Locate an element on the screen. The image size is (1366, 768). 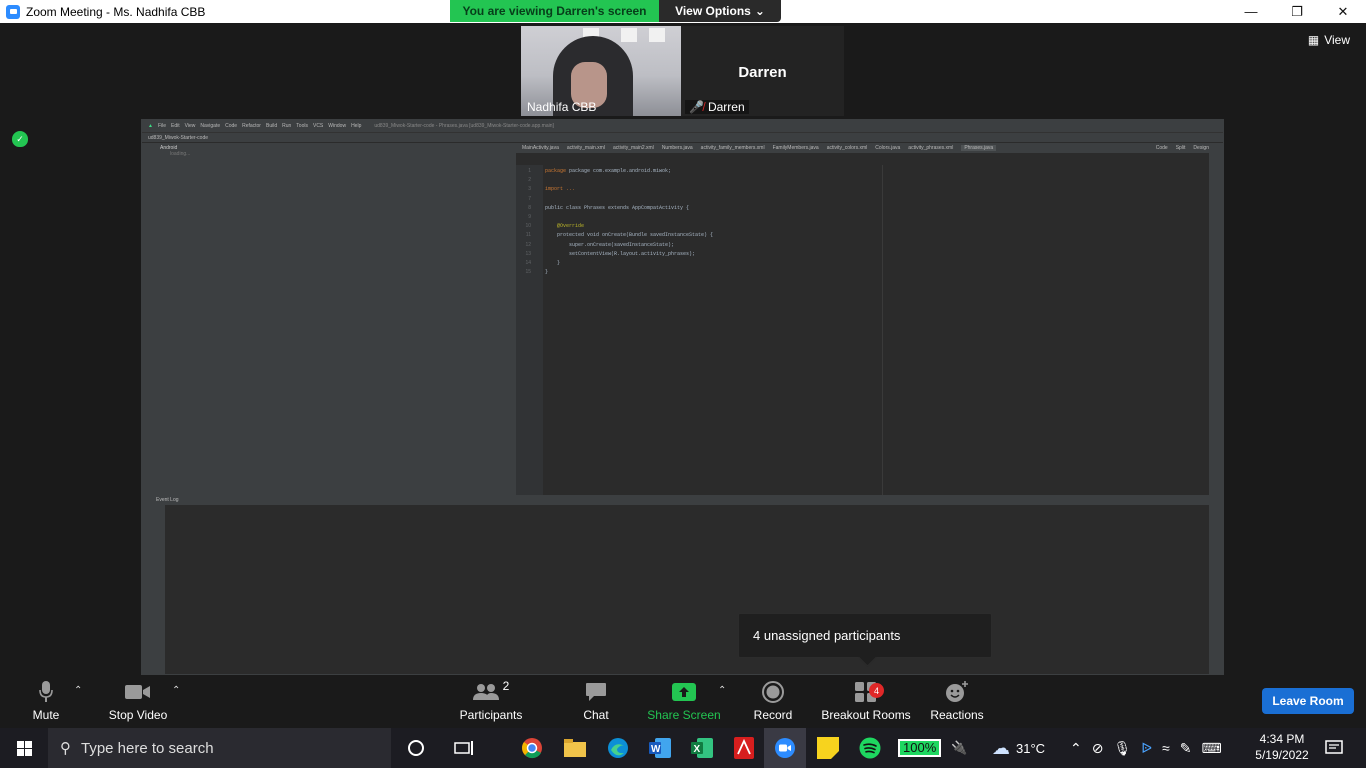
ide-tab: FamilyMembers.java is located at coordinates (795, 148).